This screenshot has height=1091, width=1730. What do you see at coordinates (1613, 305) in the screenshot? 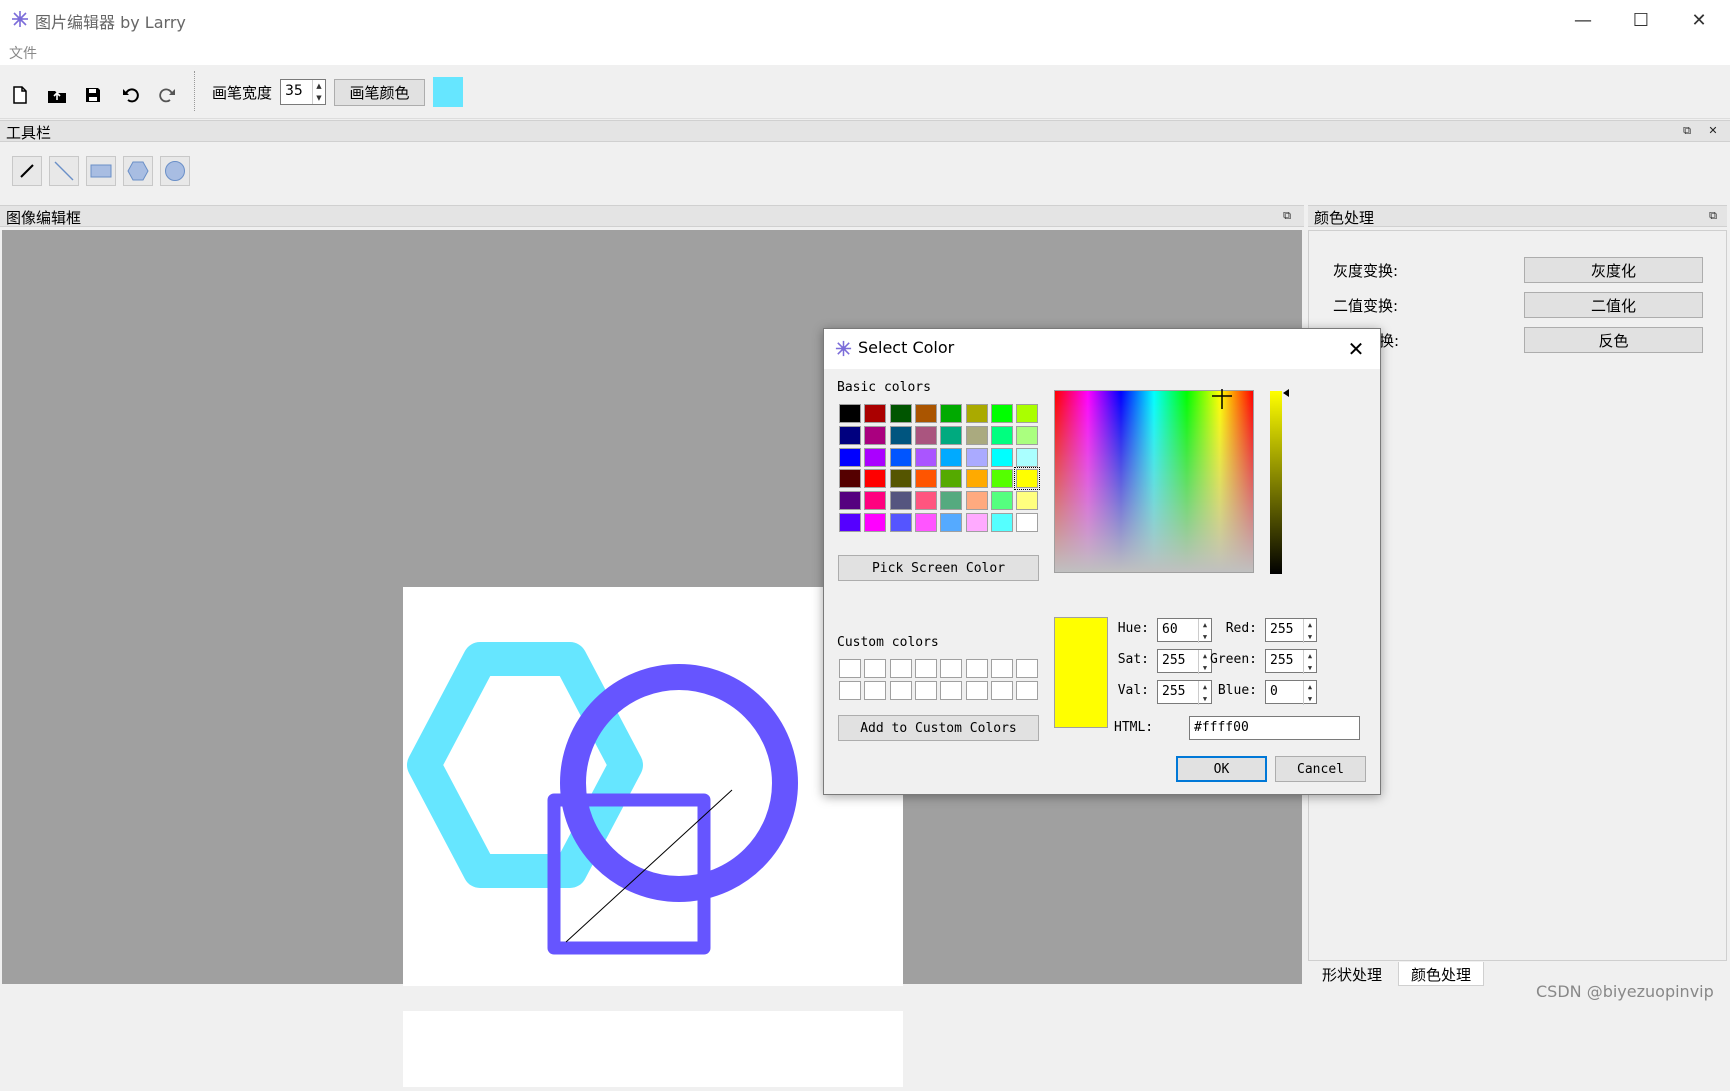
I see `binary-button: 二值化` at bounding box center [1613, 305].